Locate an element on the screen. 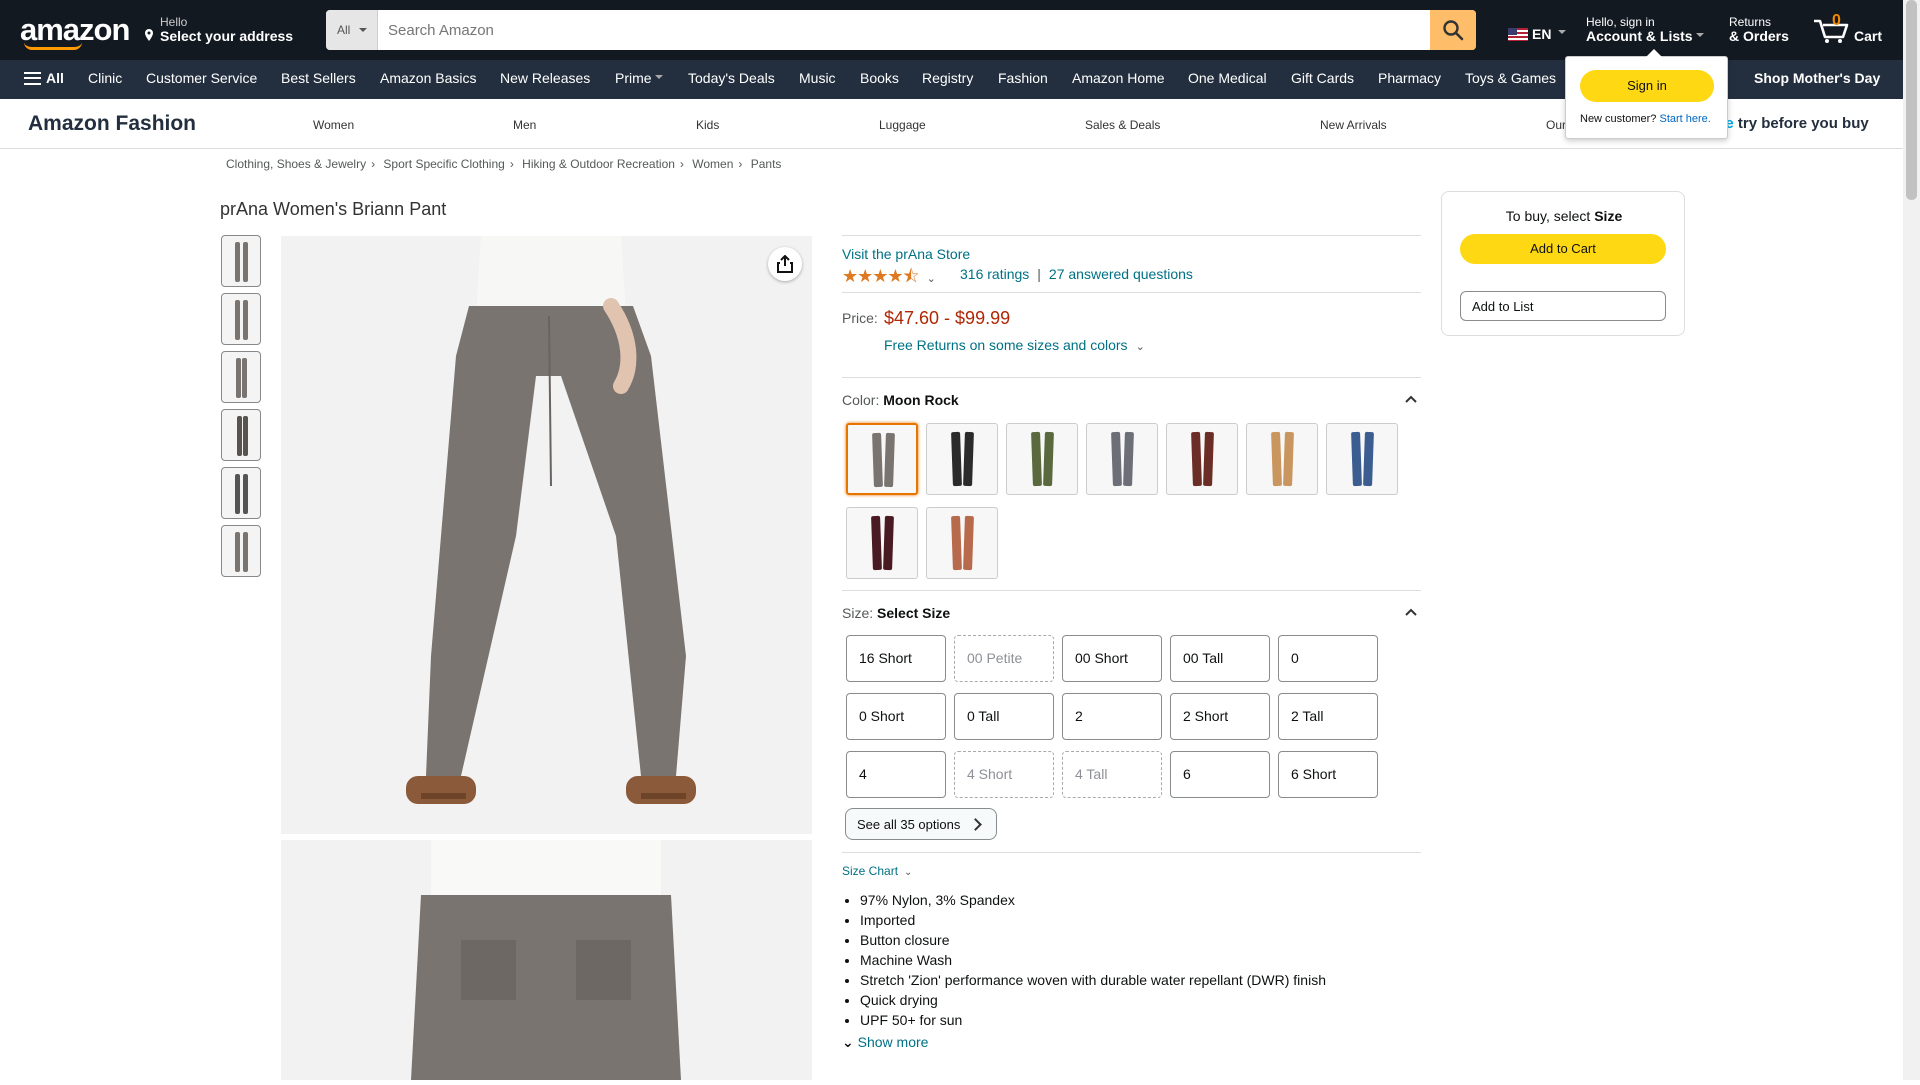 The height and width of the screenshot is (1085, 1920). nav-item-music: Music is located at coordinates (817, 78).